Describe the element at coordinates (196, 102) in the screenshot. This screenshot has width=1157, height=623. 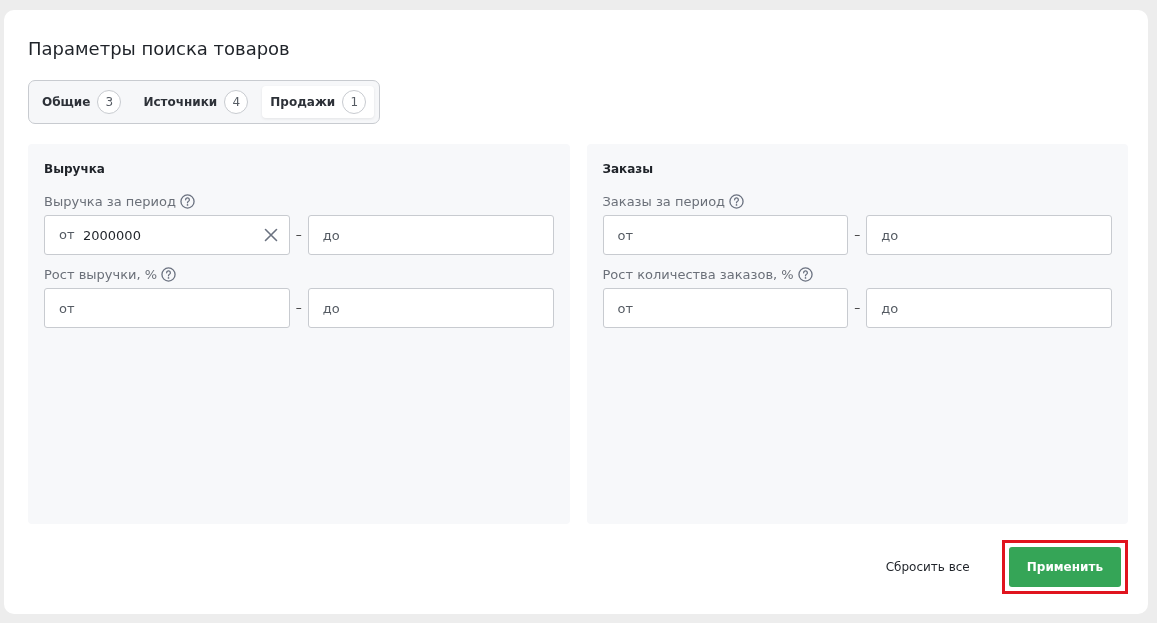
I see `tab: Источники 4` at that location.